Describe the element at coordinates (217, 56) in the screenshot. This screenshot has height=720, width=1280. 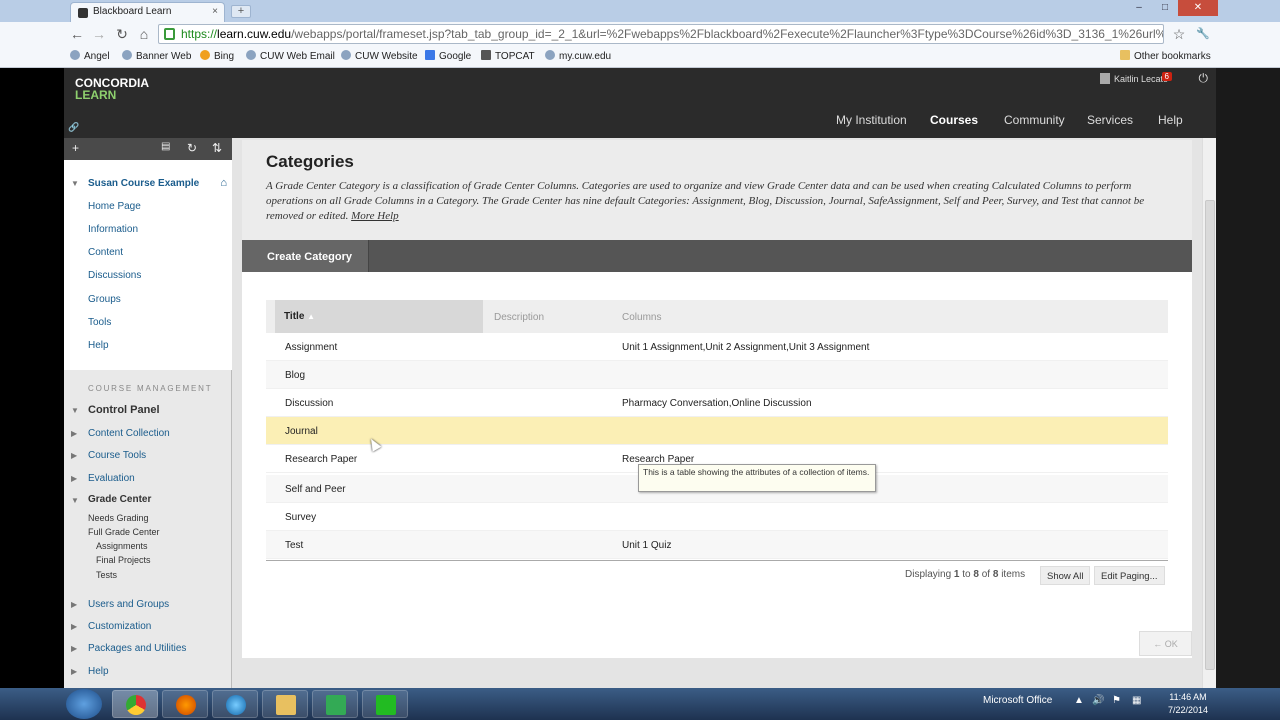
I see `bookmark-bing: Bing` at that location.